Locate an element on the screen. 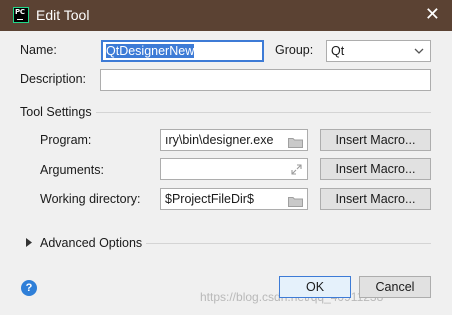 This screenshot has width=452, height=315. expand-icon is located at coordinates (296, 170).